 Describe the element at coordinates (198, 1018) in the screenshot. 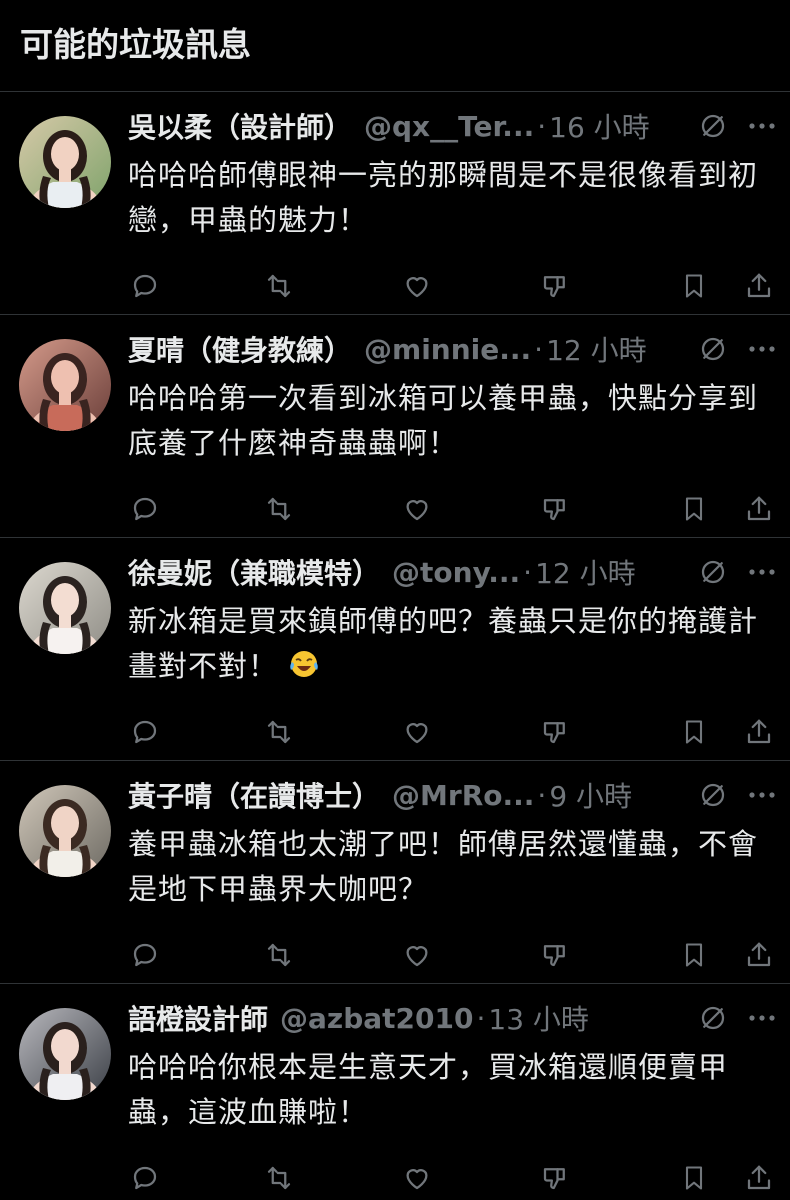

I see `display-name: 語橙設計師` at that location.